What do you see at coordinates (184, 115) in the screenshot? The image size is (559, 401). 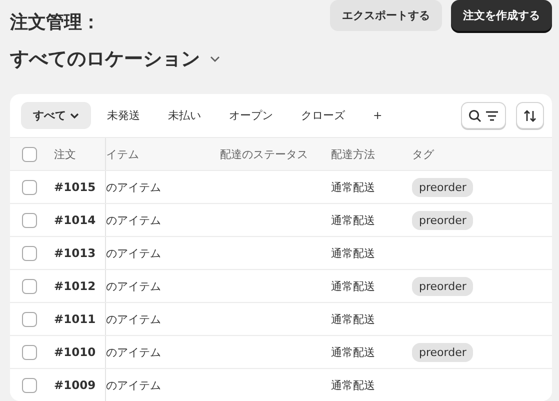 I see `filter-tab: 未払い` at bounding box center [184, 115].